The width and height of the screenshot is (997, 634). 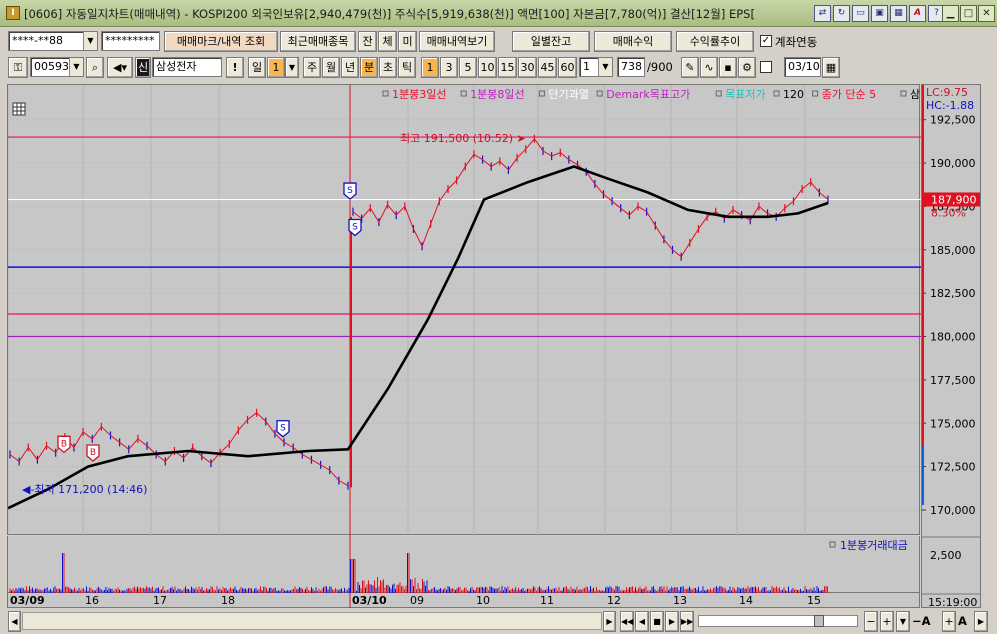 I want to click on date-checkbox, so click(x=766, y=67).